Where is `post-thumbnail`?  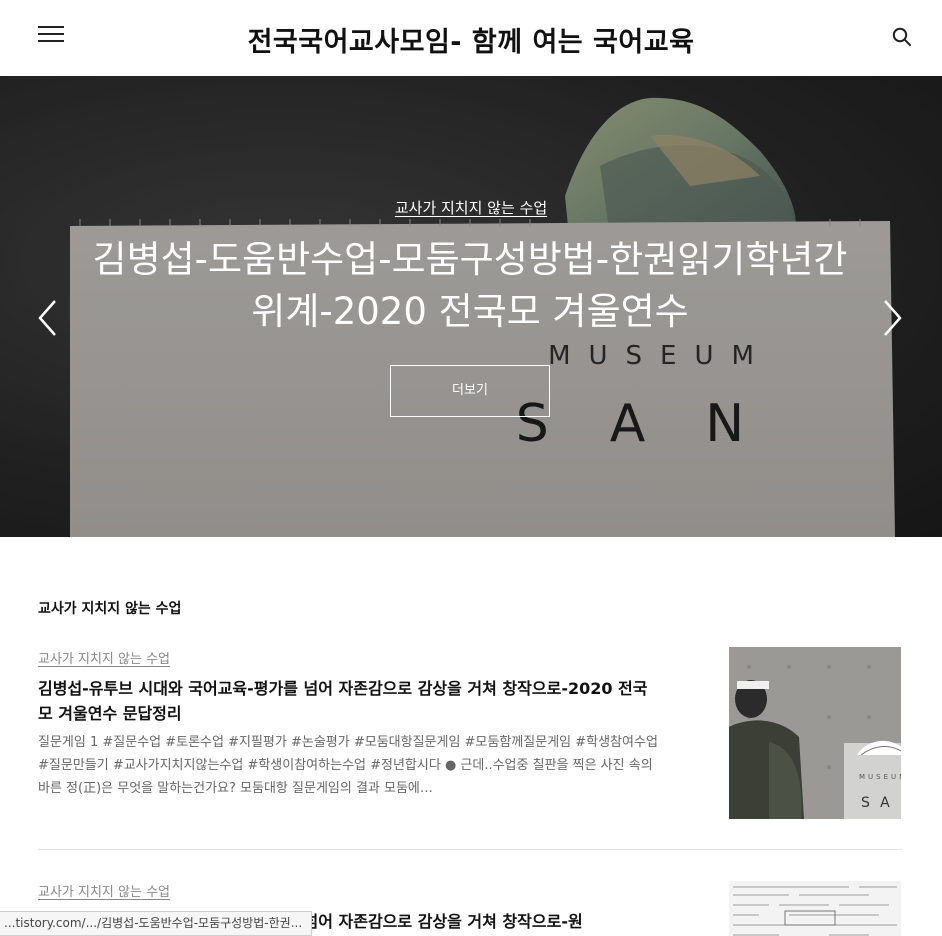
post-thumbnail is located at coordinates (815, 908).